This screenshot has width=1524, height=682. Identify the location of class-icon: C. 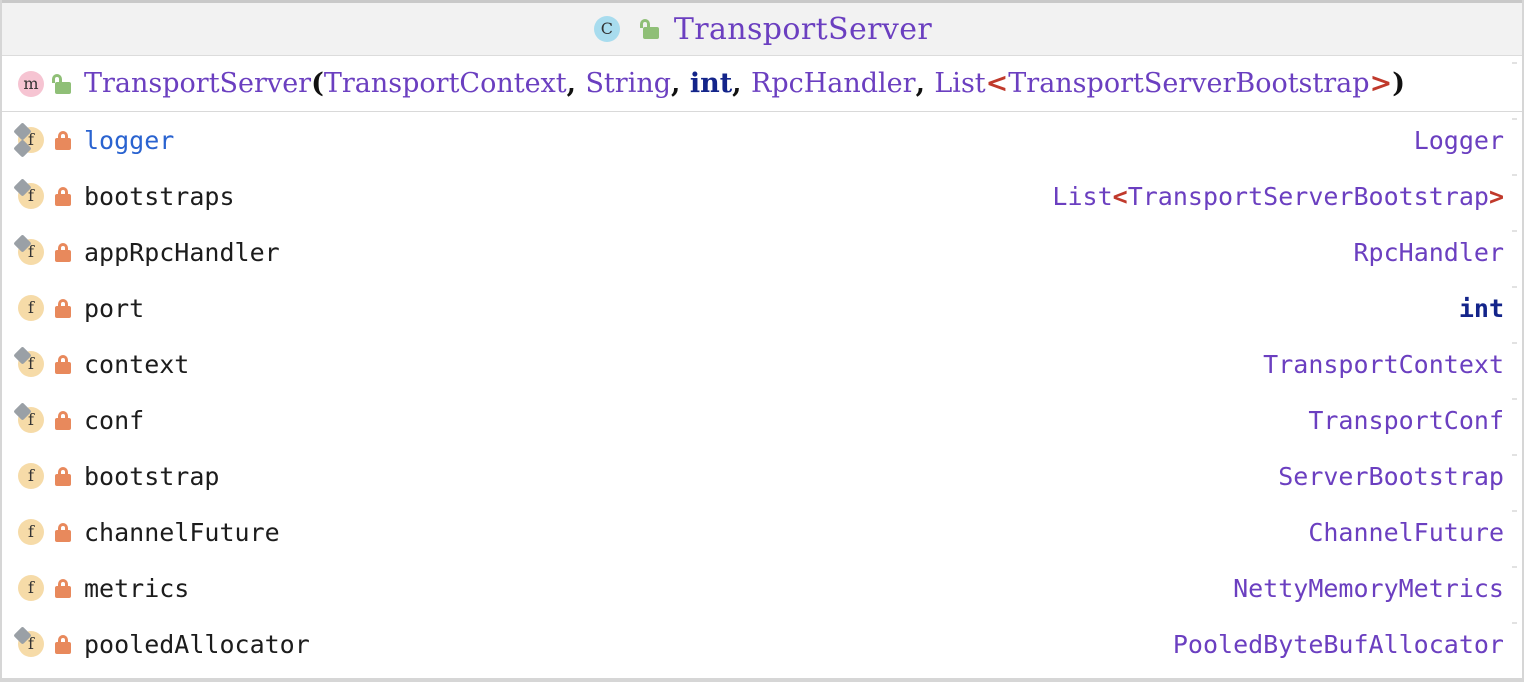
(607, 29).